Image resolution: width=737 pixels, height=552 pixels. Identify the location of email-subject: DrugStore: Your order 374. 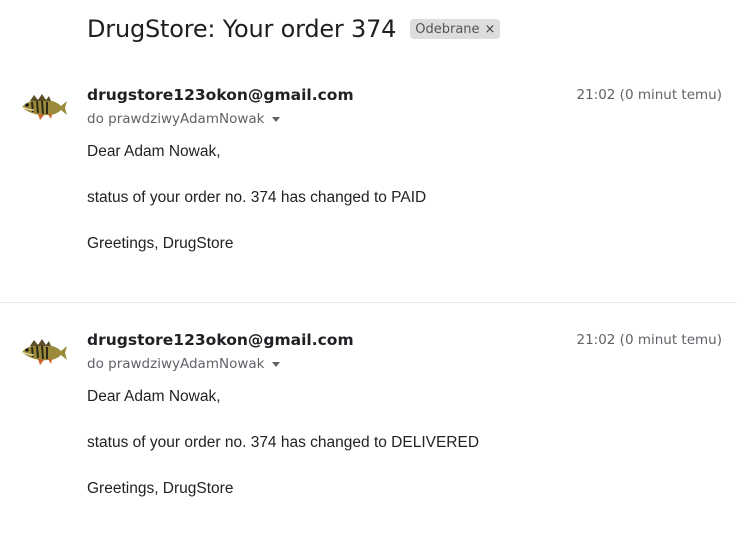
(242, 29).